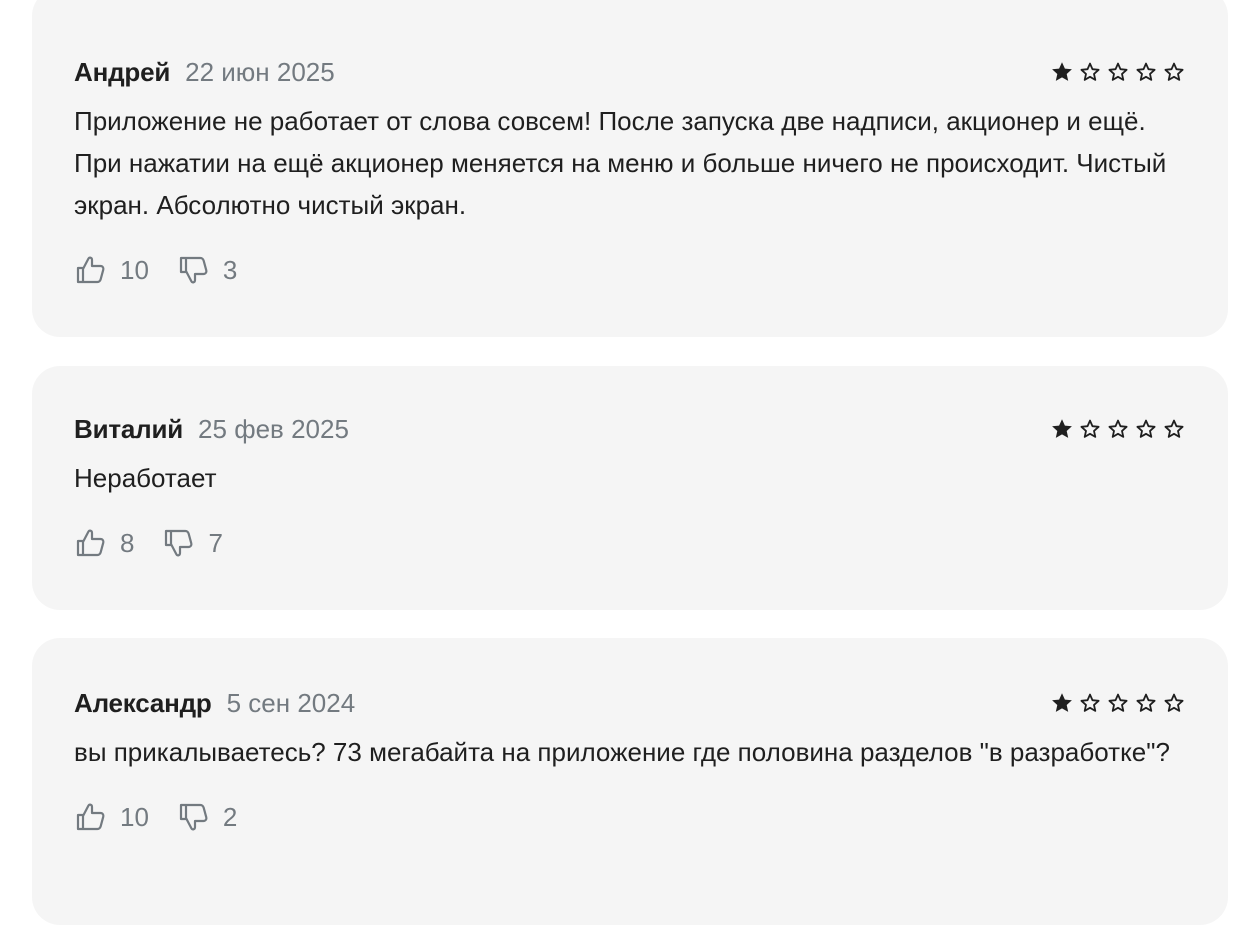 This screenshot has width=1250, height=926. I want to click on review-date: 25 фев 2025, so click(273, 428).